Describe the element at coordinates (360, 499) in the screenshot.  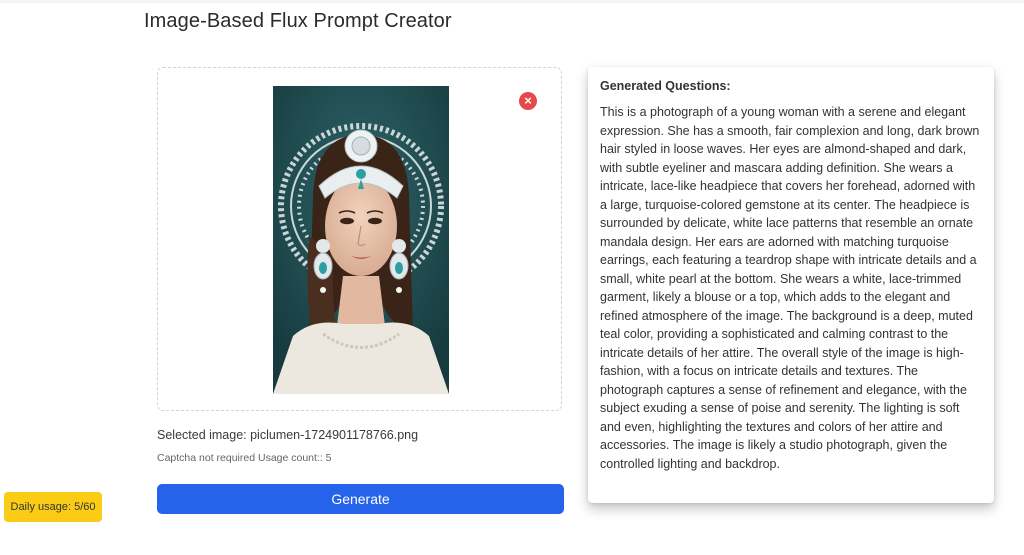
I see `generate-button: Generate` at that location.